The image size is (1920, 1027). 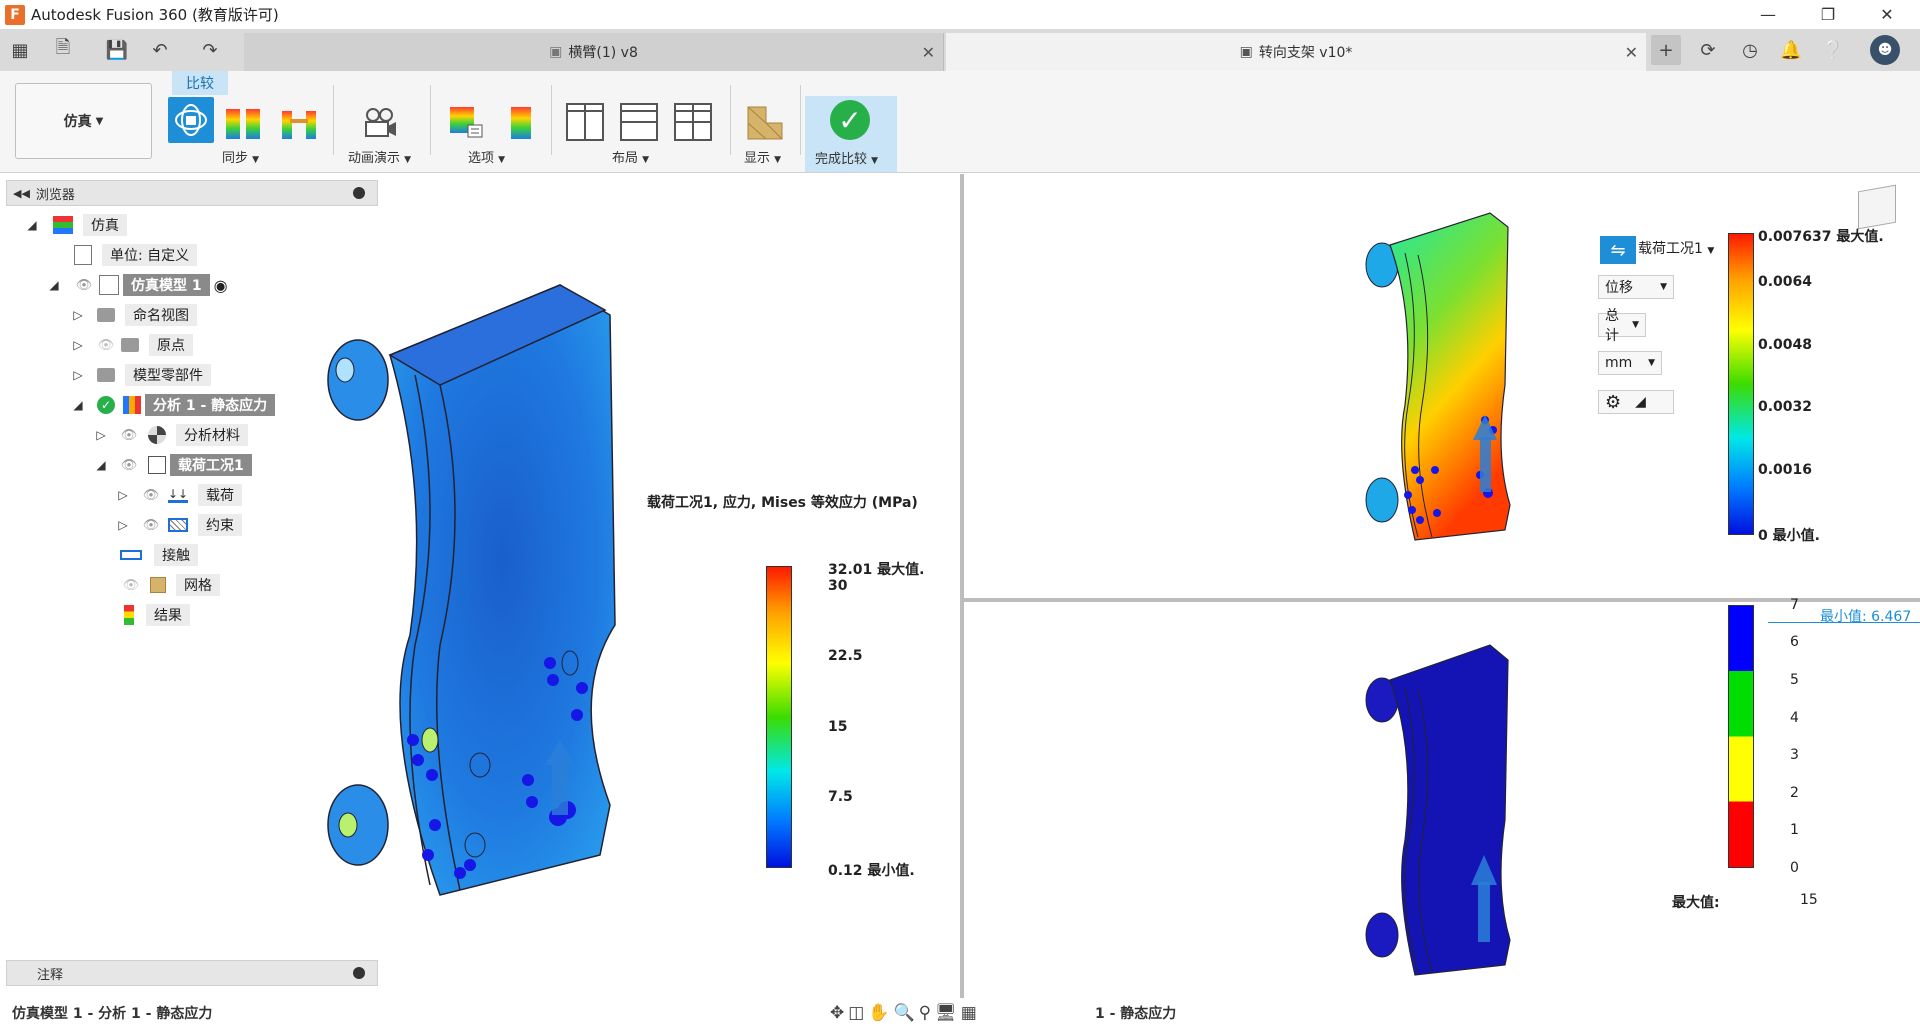 I want to click on viewport-horizontal-divider, so click(x=1442, y=600).